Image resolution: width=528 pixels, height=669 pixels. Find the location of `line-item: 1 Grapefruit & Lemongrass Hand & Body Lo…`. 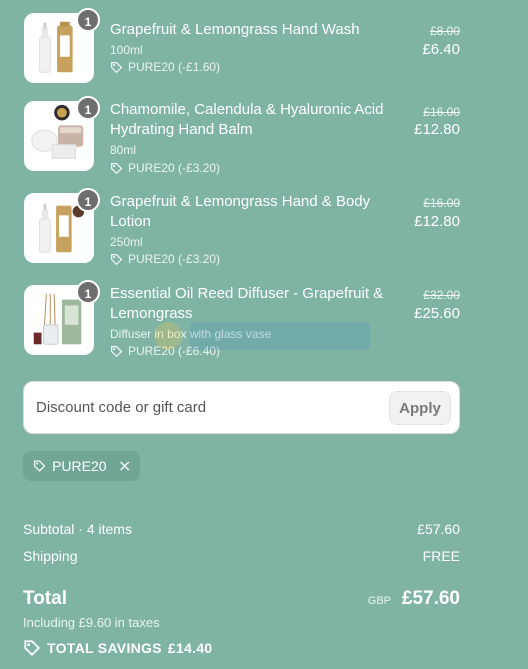

line-item: 1 Grapefruit & Lemongrass Hand & Body Lo… is located at coordinates (264, 230).